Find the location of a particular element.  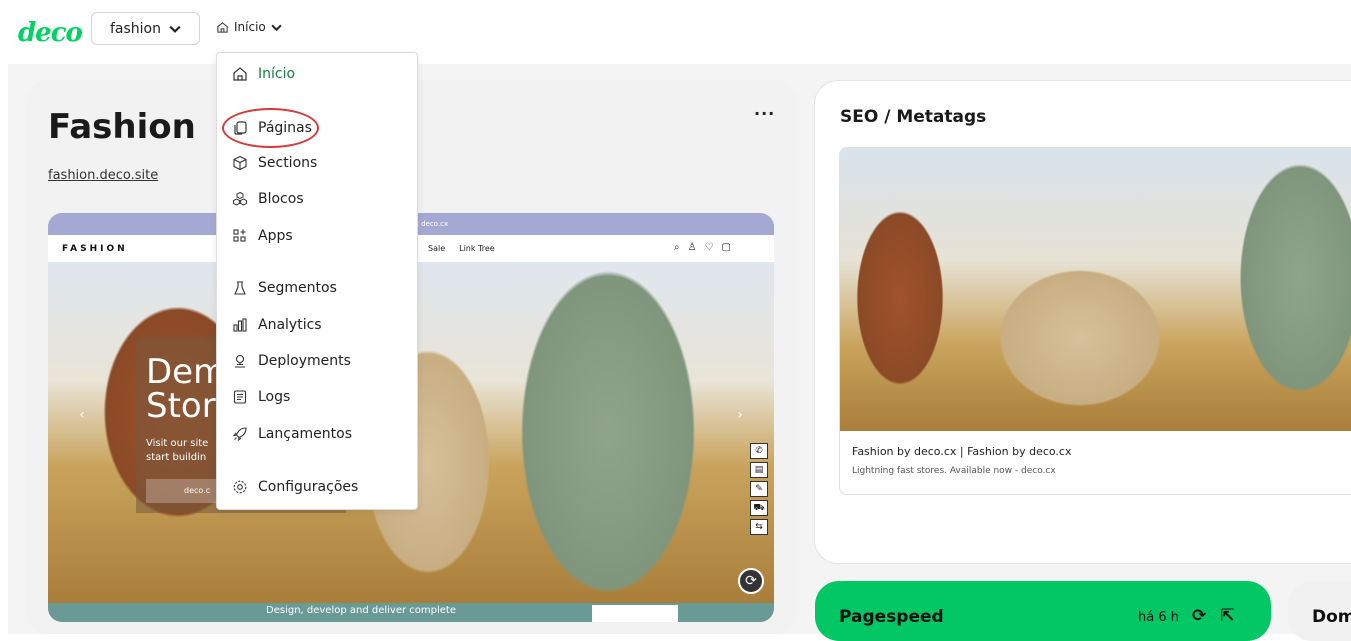

breadcrumb: Início is located at coordinates (249, 27).